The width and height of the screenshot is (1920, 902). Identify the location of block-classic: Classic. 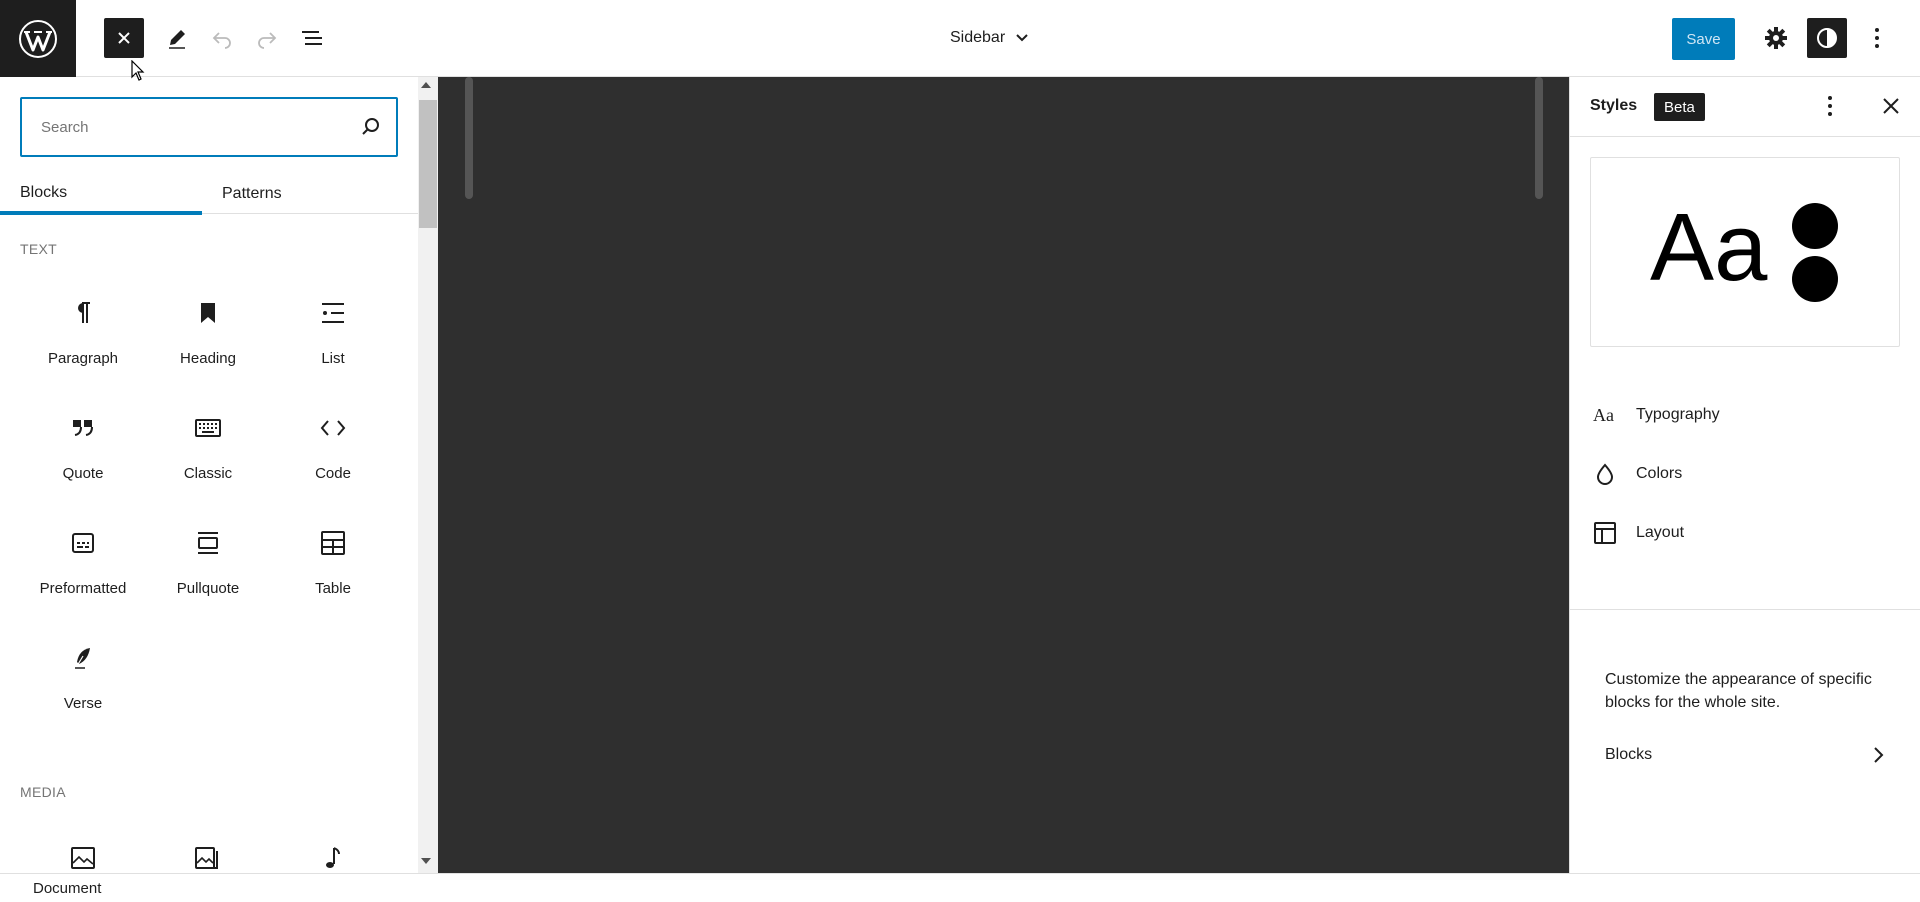
(208, 447).